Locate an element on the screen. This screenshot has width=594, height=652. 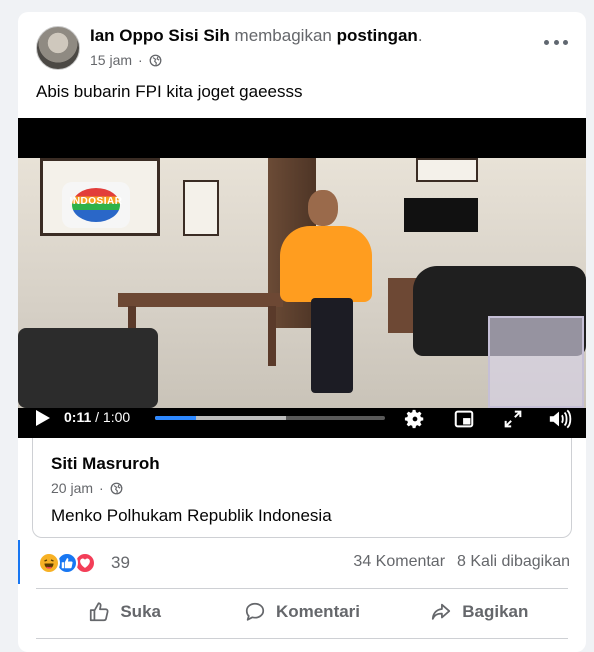
share-verb: membagikan is located at coordinates (283, 35).